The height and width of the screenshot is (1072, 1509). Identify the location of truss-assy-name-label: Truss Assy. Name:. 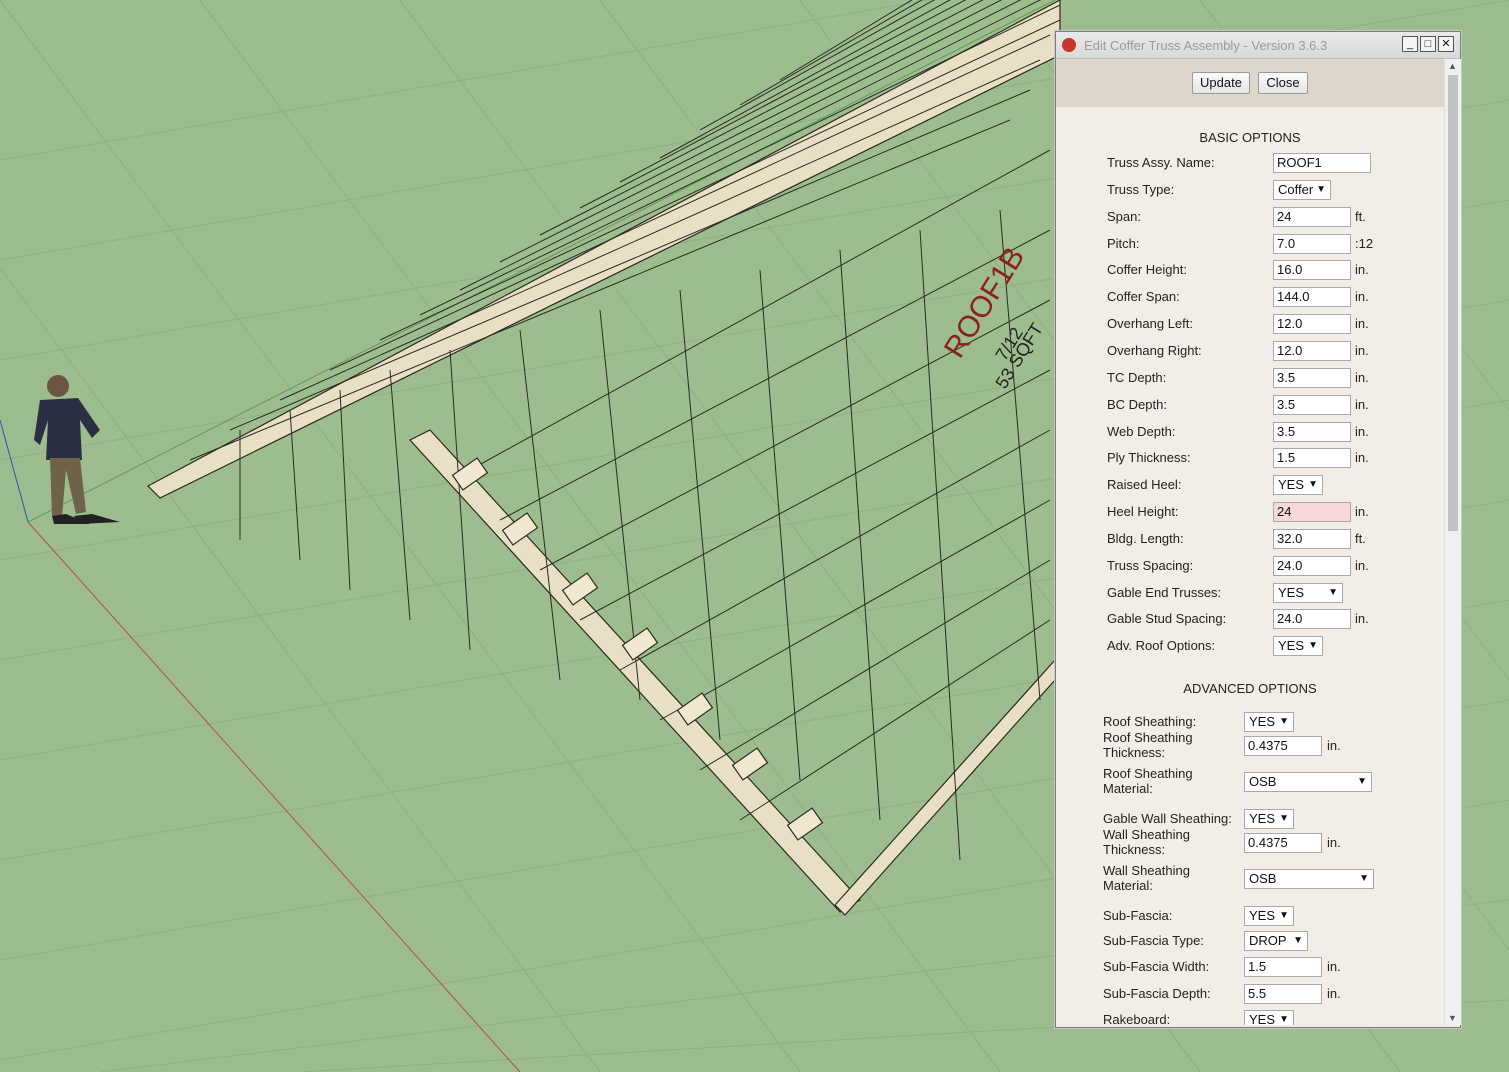
(1161, 162).